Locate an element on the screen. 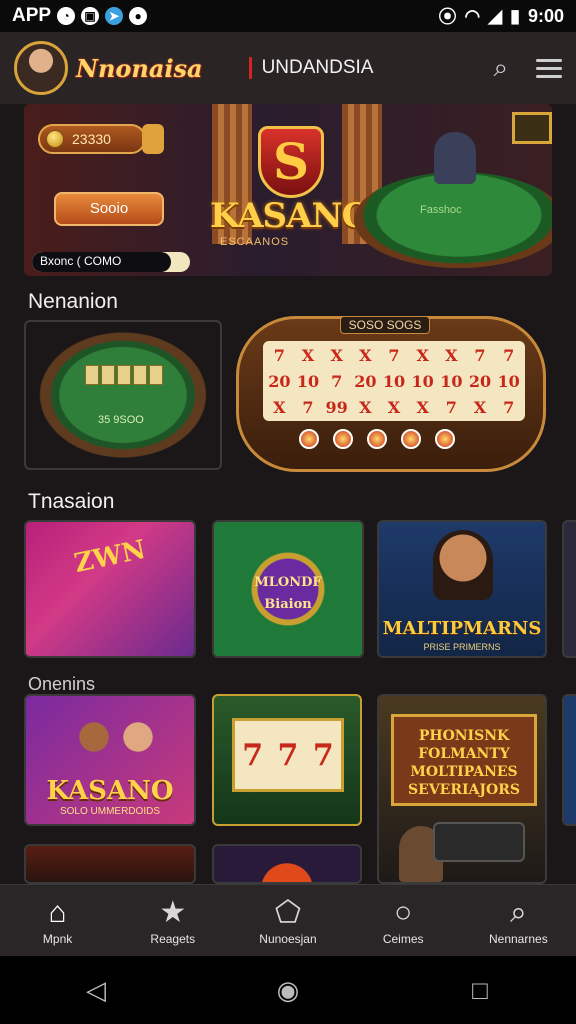  recents-icon: □ is located at coordinates (480, 990).